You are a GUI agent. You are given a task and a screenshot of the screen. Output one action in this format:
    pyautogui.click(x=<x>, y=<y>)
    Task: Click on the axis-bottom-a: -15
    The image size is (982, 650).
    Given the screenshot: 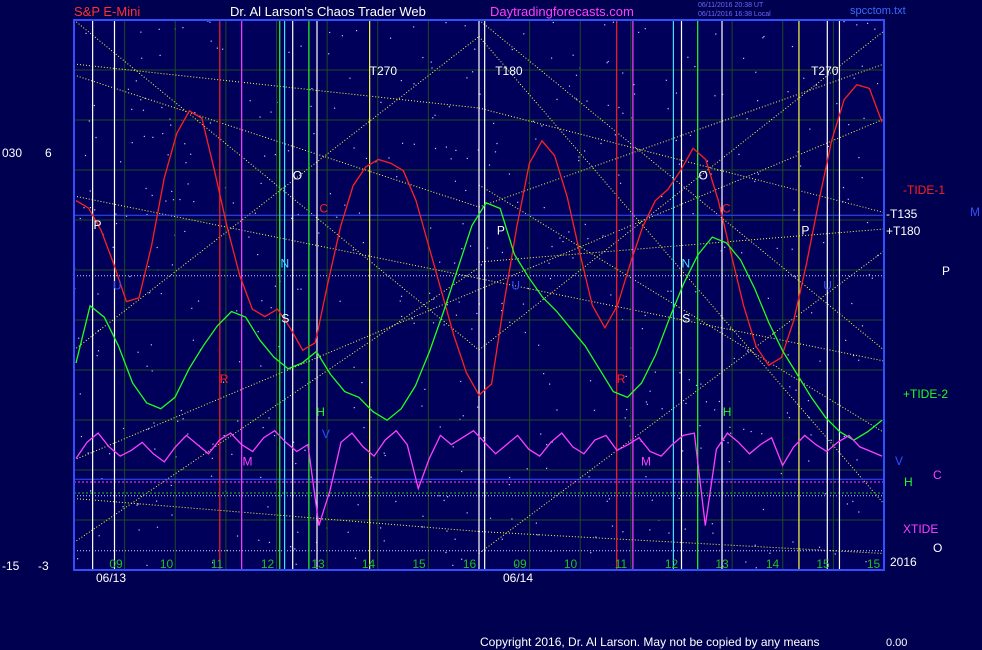 What is the action you would take?
    pyautogui.click(x=11, y=566)
    